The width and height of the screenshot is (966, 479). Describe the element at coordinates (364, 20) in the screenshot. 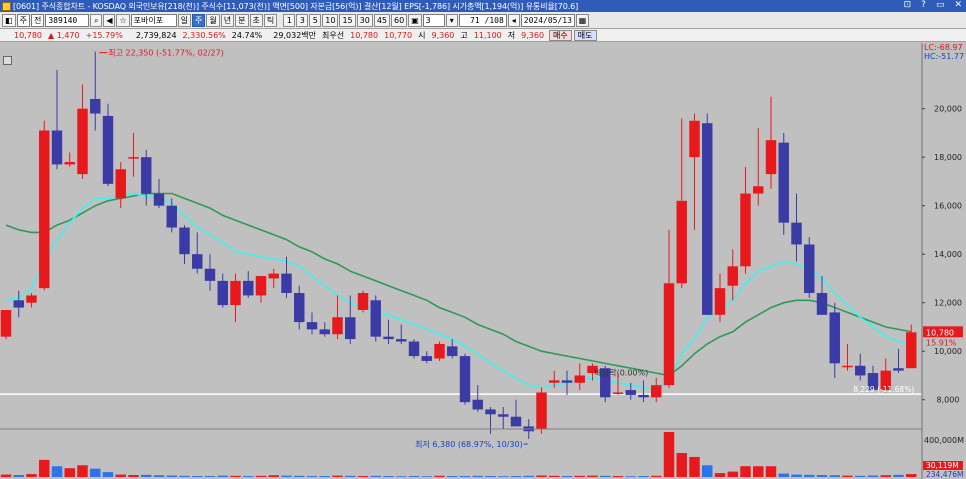

I see `interval-30: 30` at that location.